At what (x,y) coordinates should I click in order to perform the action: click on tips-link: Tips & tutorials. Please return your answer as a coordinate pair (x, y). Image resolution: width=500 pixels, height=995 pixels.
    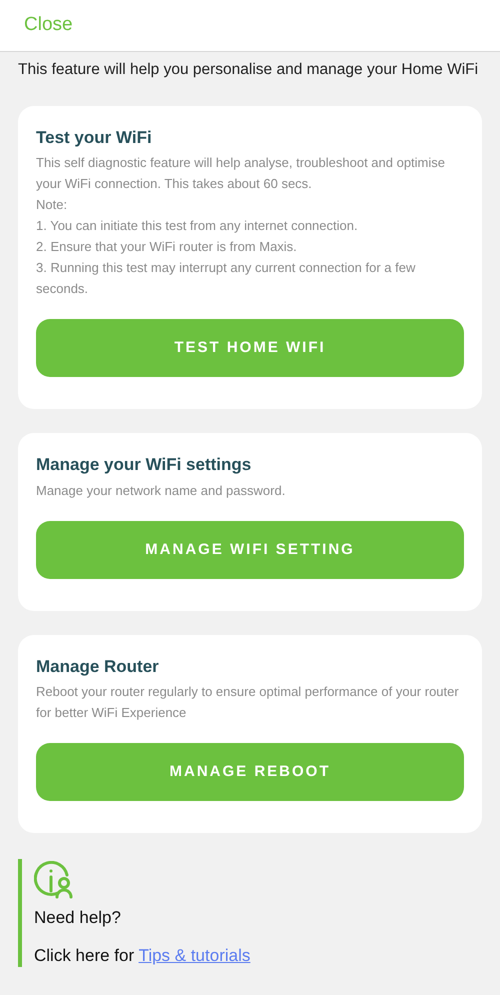
    Looking at the image, I should click on (194, 956).